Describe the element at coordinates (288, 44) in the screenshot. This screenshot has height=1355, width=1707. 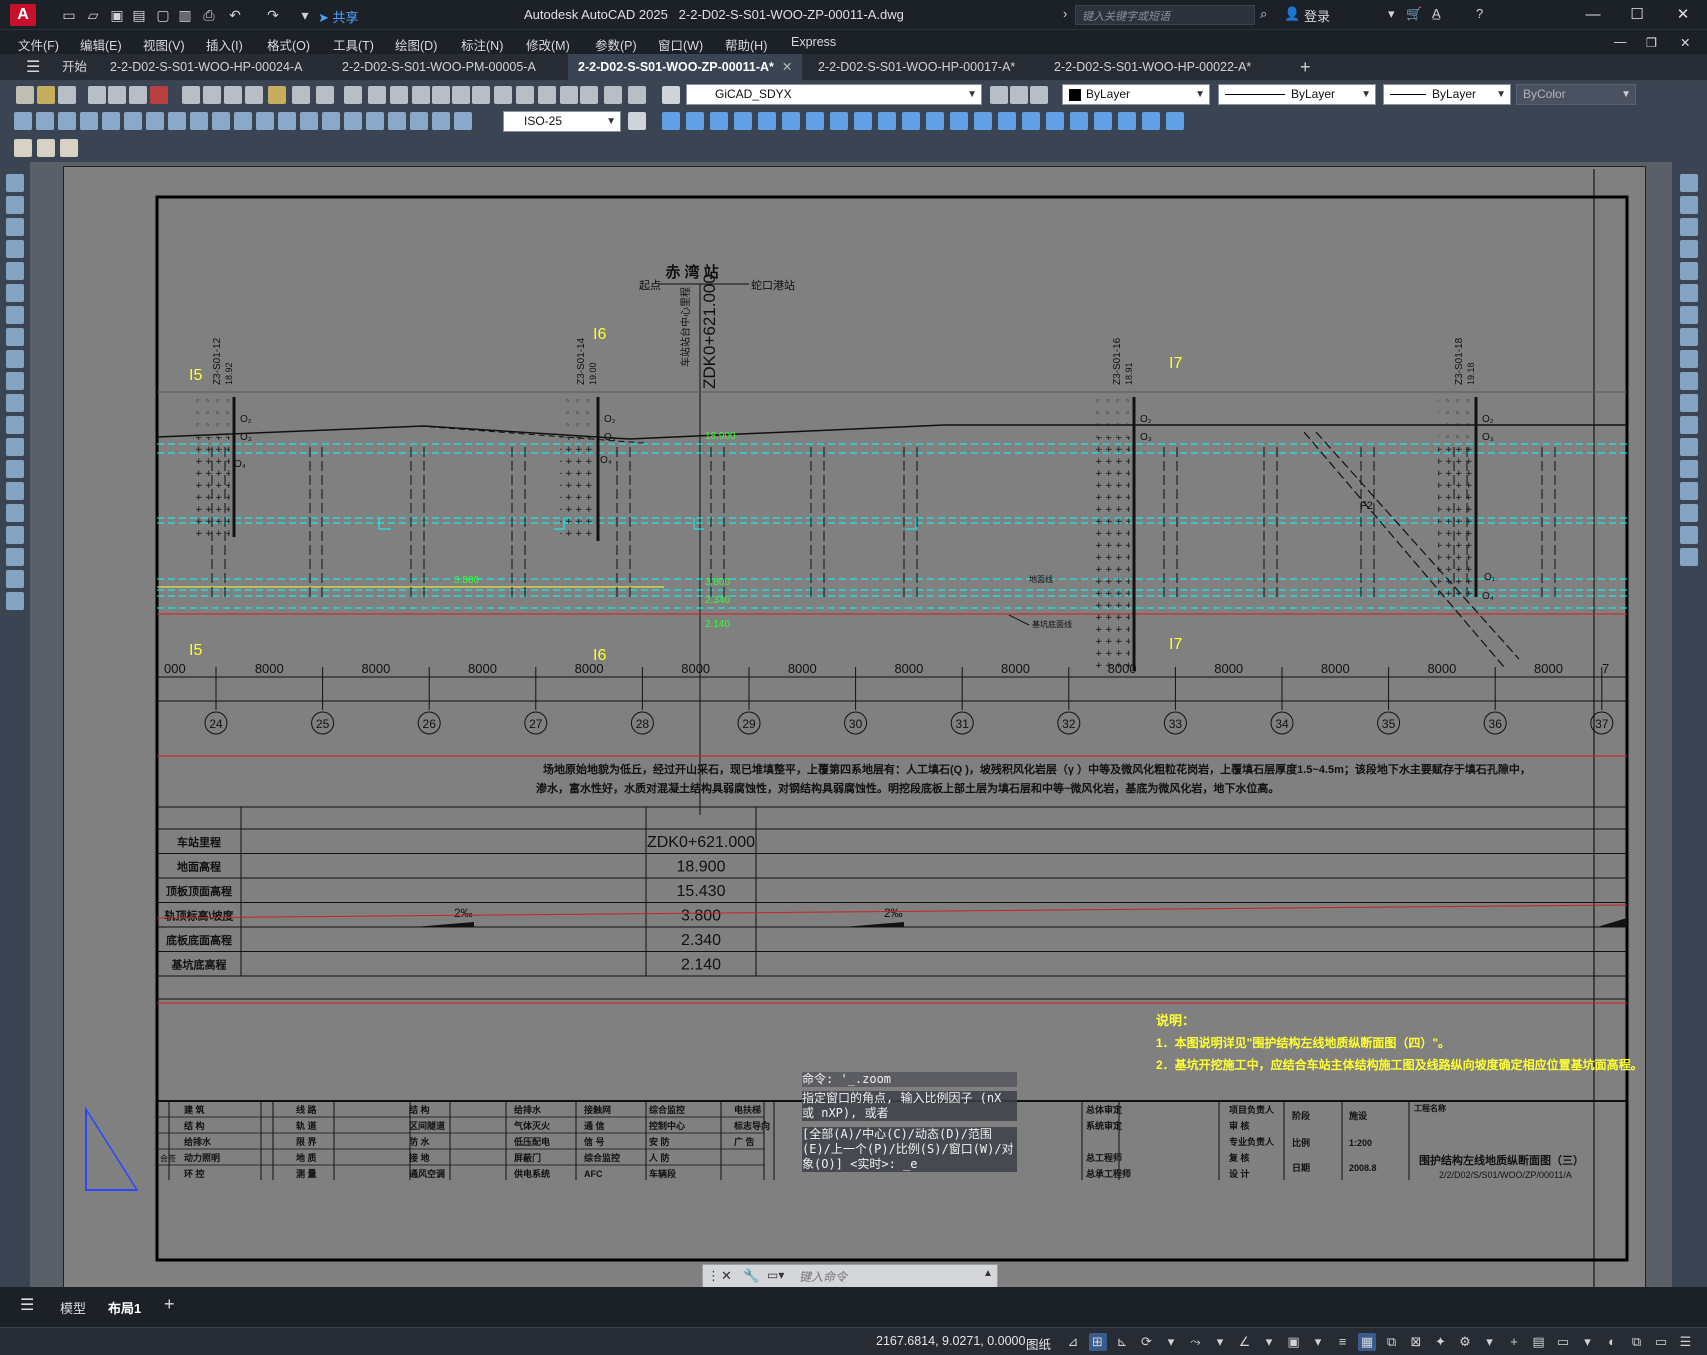
I see `menu-format: 格式(O)` at that location.